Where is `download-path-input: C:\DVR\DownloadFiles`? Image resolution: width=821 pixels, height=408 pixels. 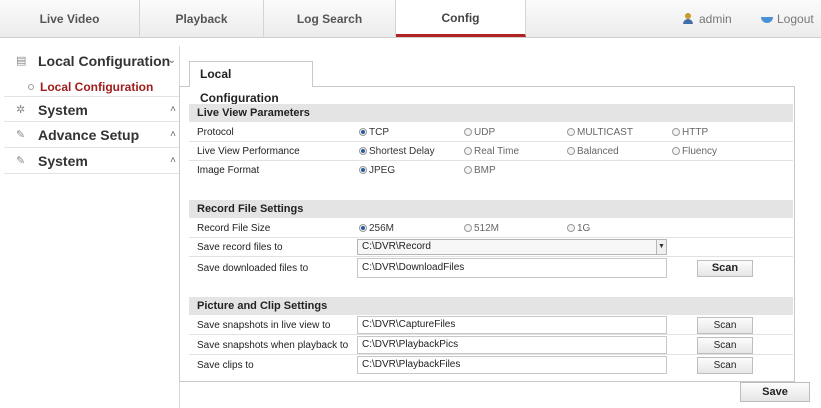
download-path-input: C:\DVR\DownloadFiles is located at coordinates (512, 268).